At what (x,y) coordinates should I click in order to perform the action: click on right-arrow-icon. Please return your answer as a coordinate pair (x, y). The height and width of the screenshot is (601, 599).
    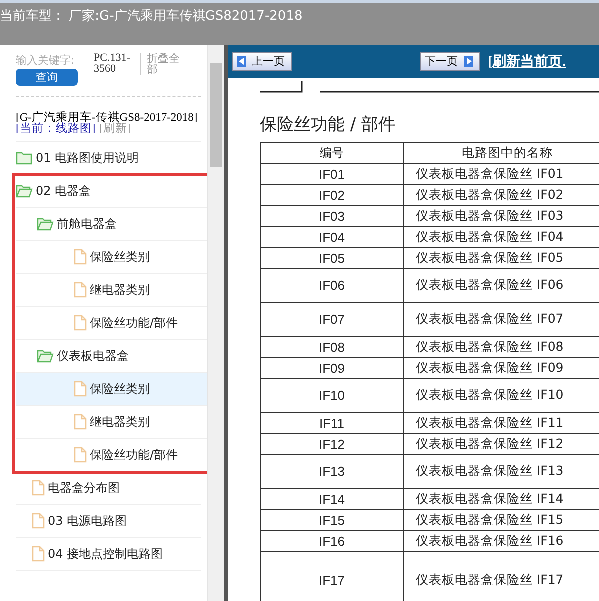
    Looking at the image, I should click on (469, 61).